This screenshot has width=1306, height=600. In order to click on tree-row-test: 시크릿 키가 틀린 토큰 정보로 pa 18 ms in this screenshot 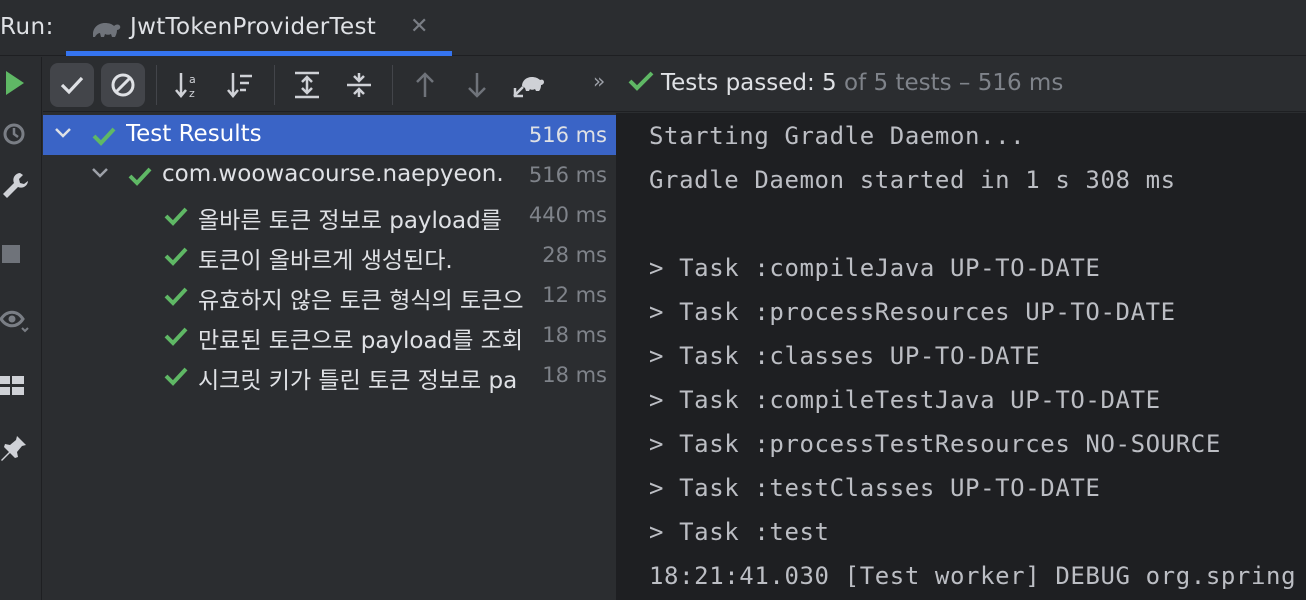, I will do `click(329, 375)`.